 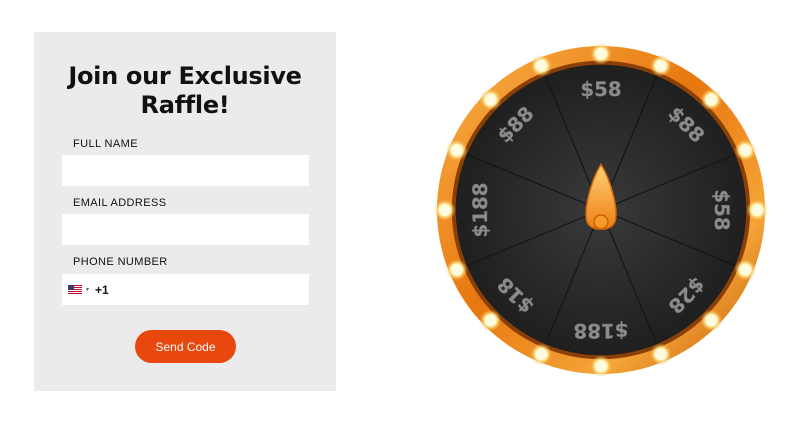 What do you see at coordinates (185, 346) in the screenshot?
I see `send-code-button: Send Code` at bounding box center [185, 346].